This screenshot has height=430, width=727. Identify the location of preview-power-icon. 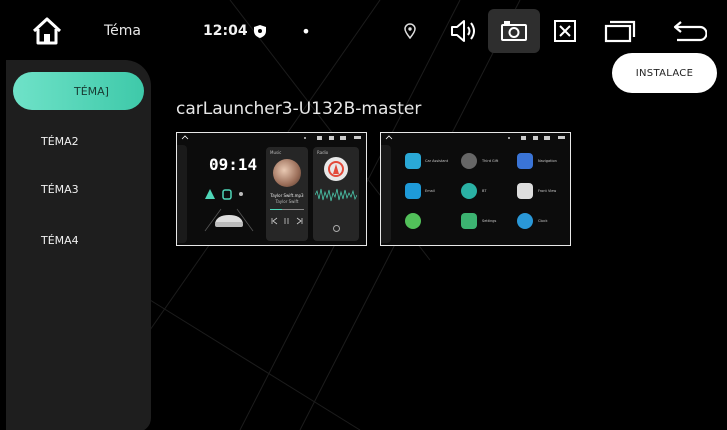
(336, 228).